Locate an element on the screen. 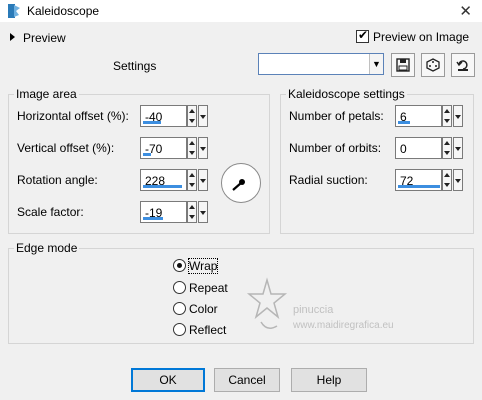 The width and height of the screenshot is (482, 400). ok-button: OK is located at coordinates (168, 380).